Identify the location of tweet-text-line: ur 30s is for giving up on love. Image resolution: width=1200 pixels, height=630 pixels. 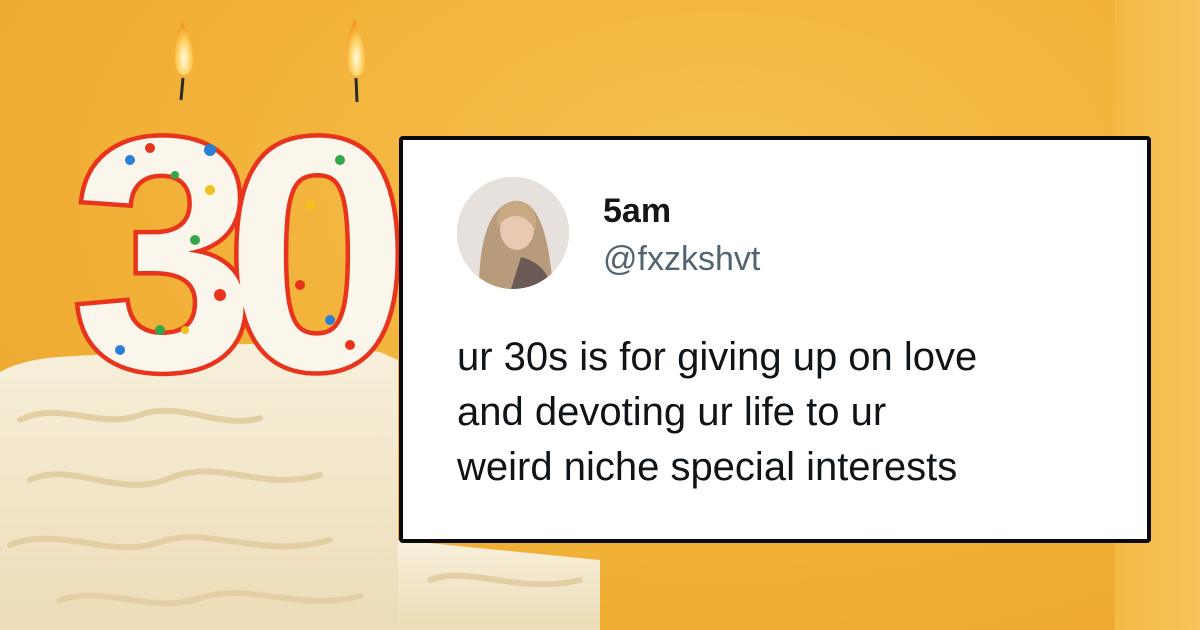
(717, 357).